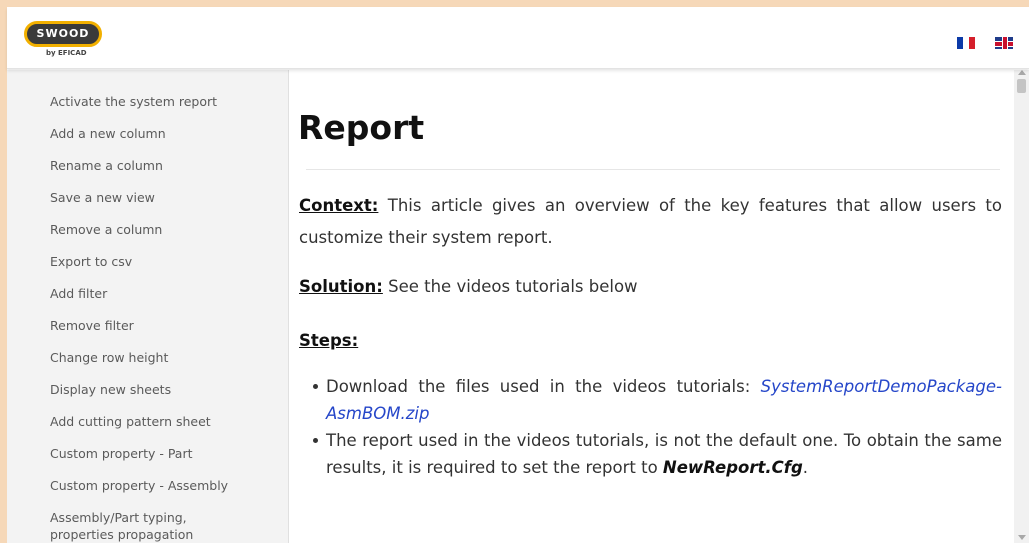 This screenshot has height=543, width=1029. Describe the element at coordinates (147, 461) in the screenshot. I see `sidebar-item-custom-property-part: Custom property - Part` at that location.